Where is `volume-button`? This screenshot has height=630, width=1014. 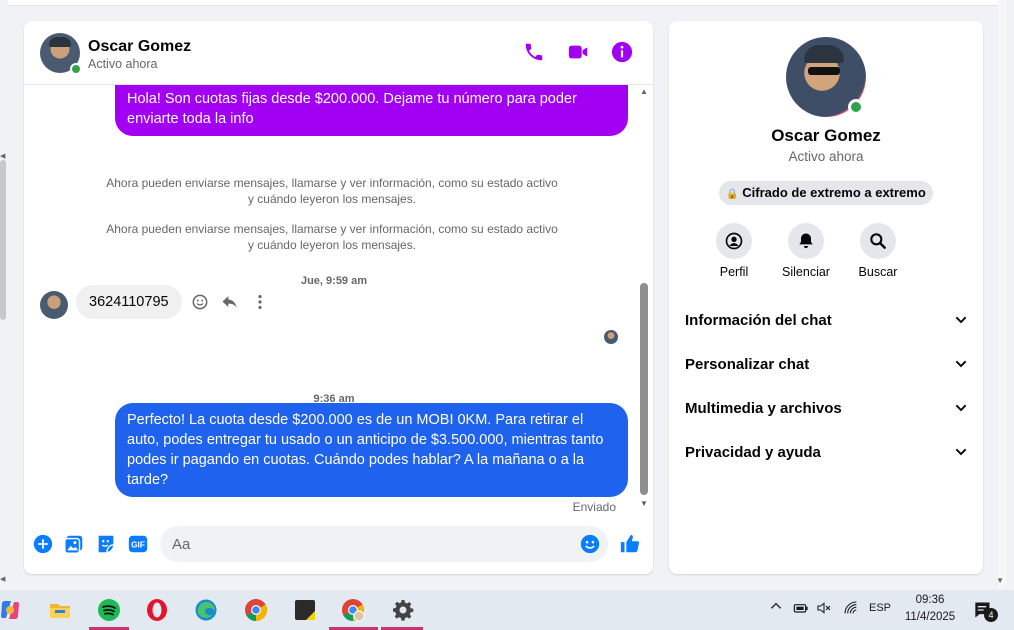 volume-button is located at coordinates (824, 609).